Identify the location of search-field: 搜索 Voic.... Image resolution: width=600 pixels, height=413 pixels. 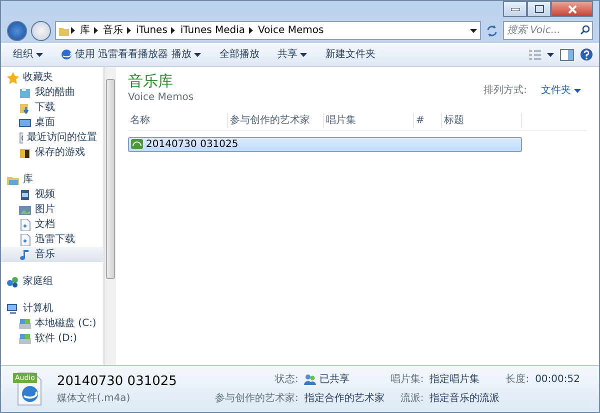
(548, 30).